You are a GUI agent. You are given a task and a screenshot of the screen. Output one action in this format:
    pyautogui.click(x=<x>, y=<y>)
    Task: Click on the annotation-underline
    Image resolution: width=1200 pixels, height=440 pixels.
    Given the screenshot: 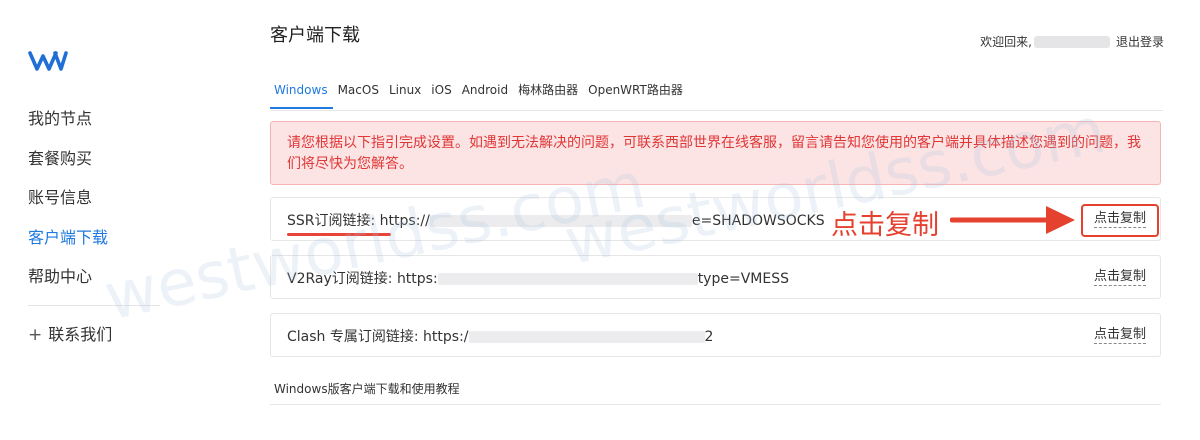 What is the action you would take?
    pyautogui.click(x=339, y=234)
    